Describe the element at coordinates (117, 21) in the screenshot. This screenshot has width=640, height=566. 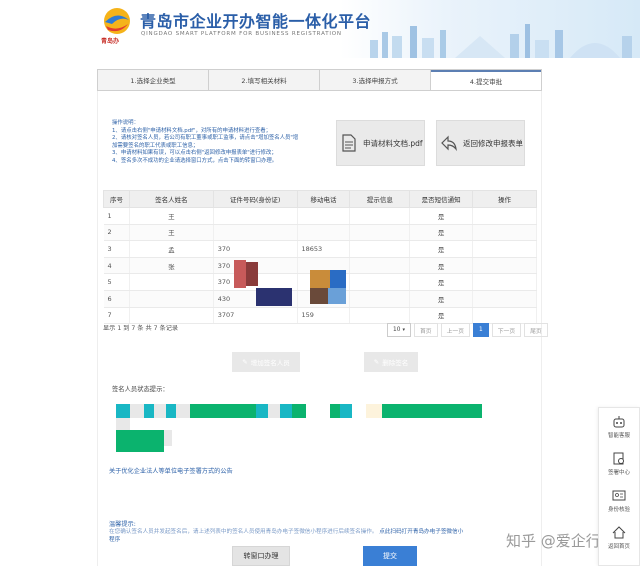
I see `qingdao-logo` at that location.